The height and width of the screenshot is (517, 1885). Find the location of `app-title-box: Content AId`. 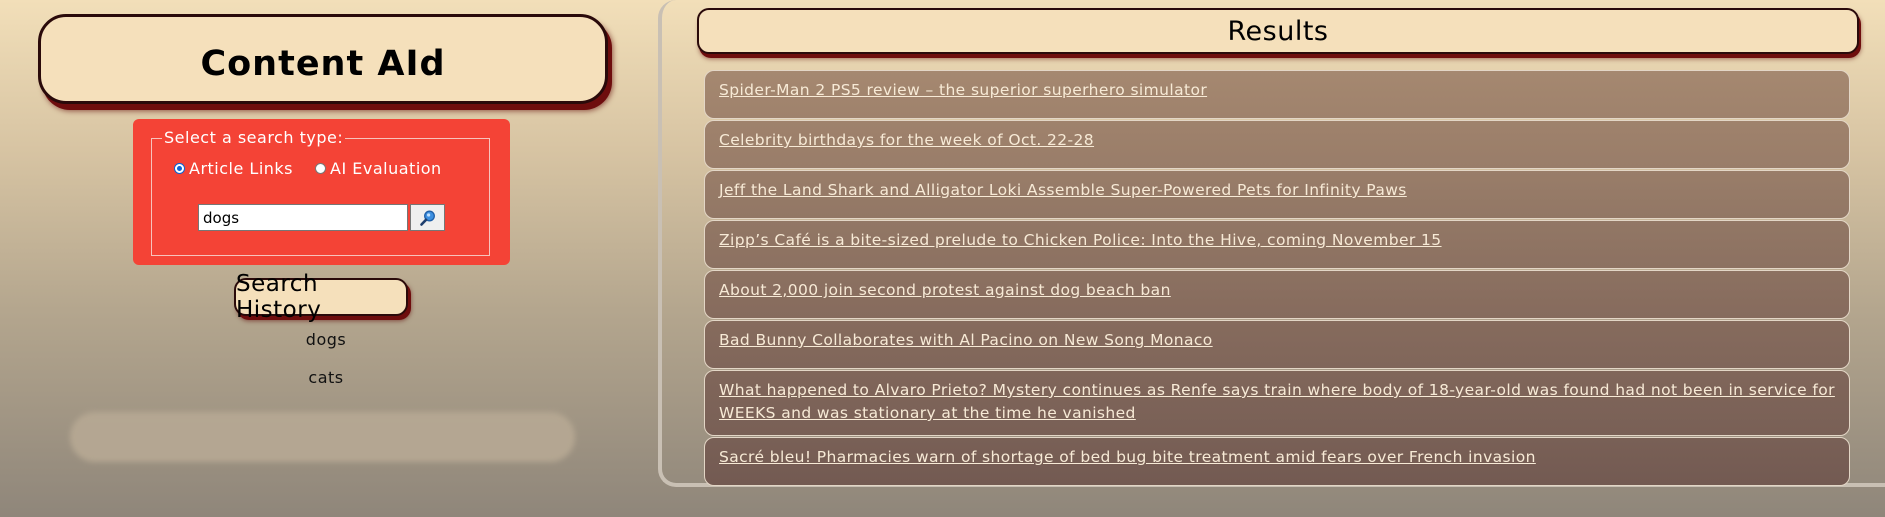

app-title-box: Content AId is located at coordinates (323, 59).